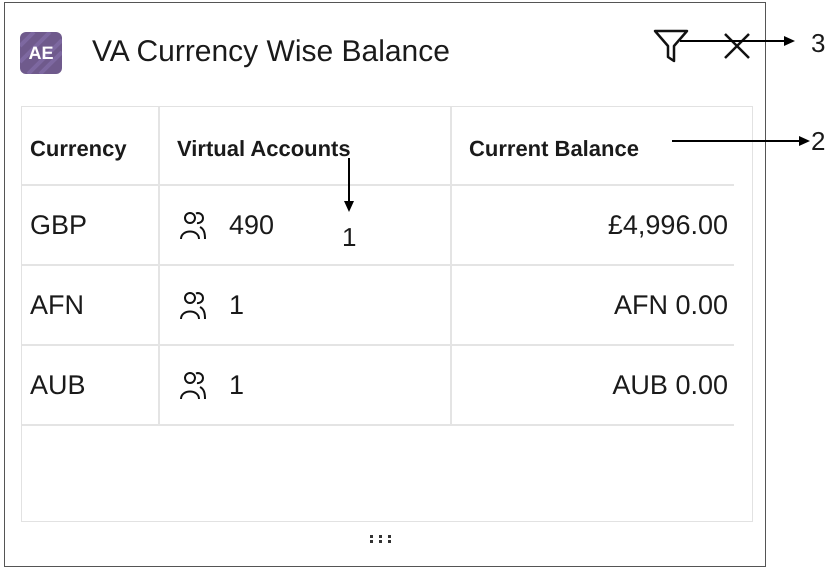  What do you see at coordinates (349, 185) in the screenshot?
I see `callout-arrow` at bounding box center [349, 185].